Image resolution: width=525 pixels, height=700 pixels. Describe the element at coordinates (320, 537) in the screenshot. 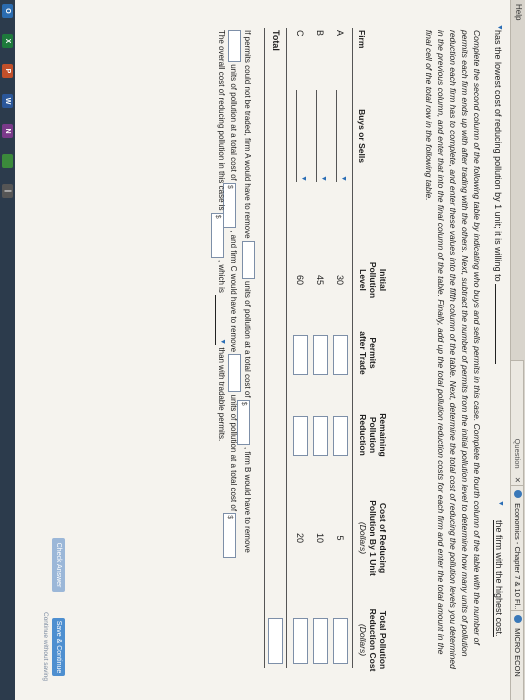

I see `cost-b: 10` at that location.